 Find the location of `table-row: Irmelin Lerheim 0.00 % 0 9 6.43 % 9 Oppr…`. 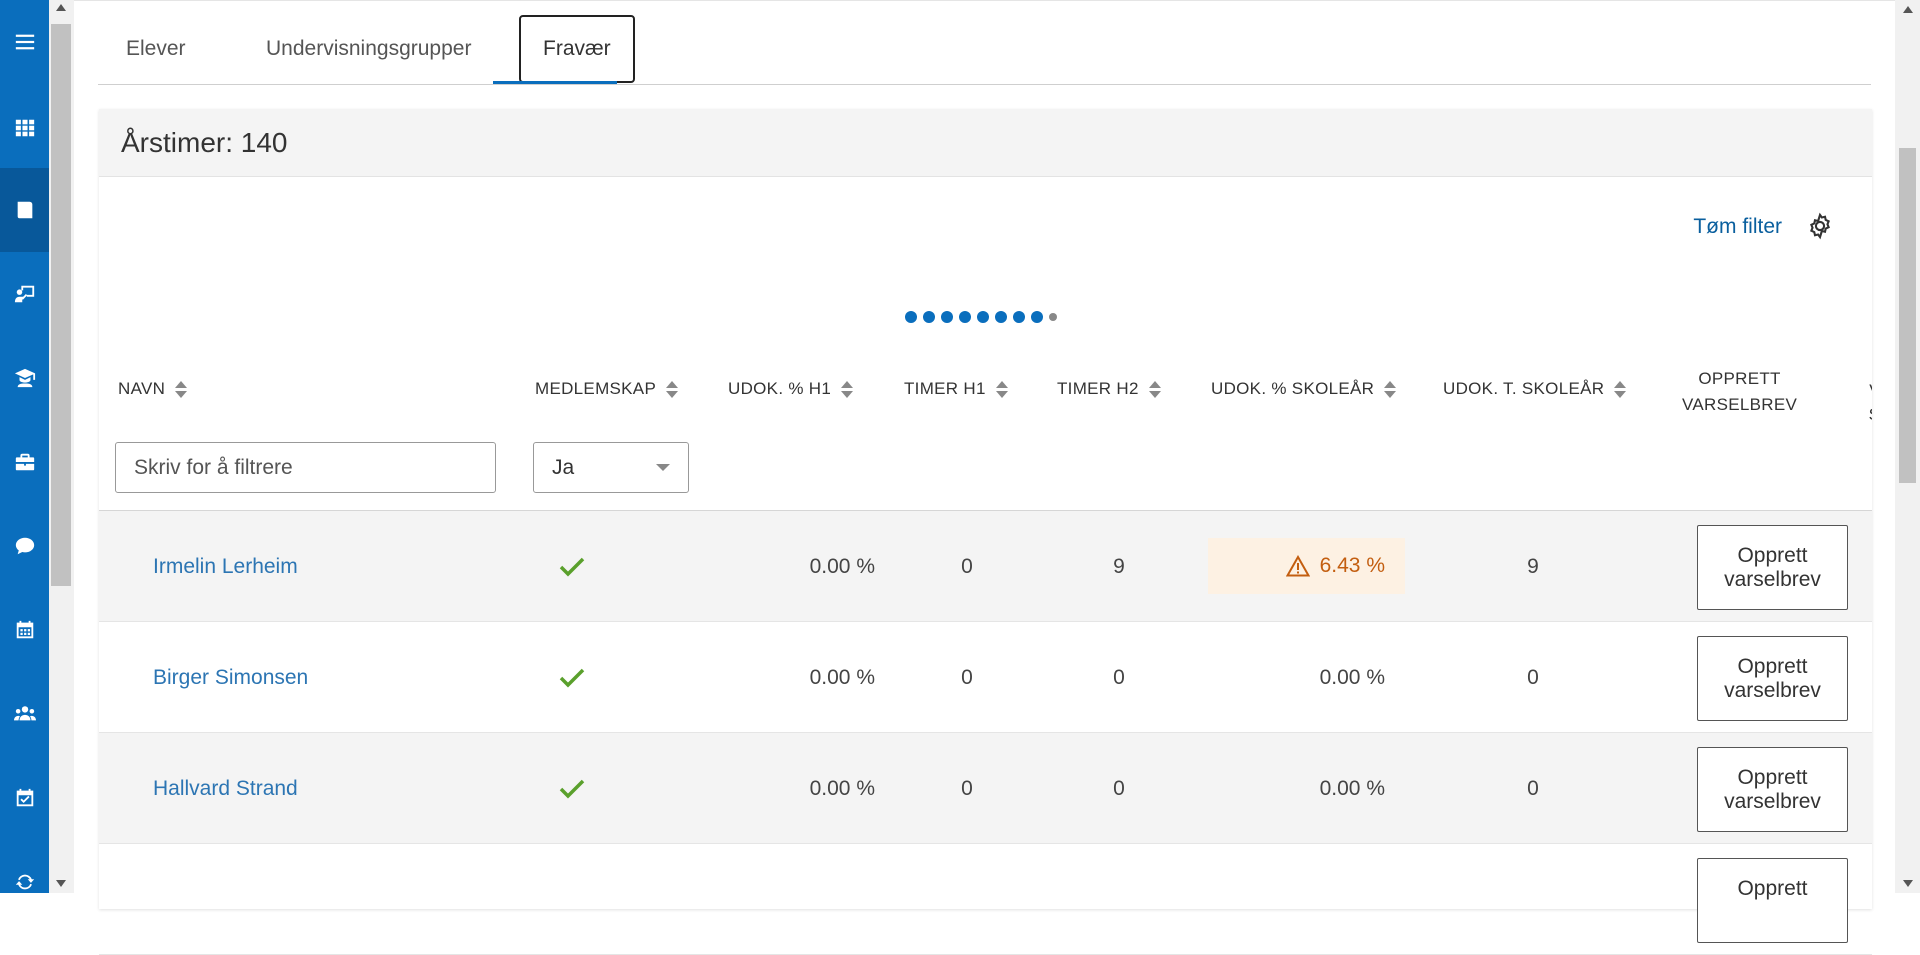

table-row: Irmelin Lerheim 0.00 % 0 9 6.43 % 9 Oppr… is located at coordinates (985, 566).